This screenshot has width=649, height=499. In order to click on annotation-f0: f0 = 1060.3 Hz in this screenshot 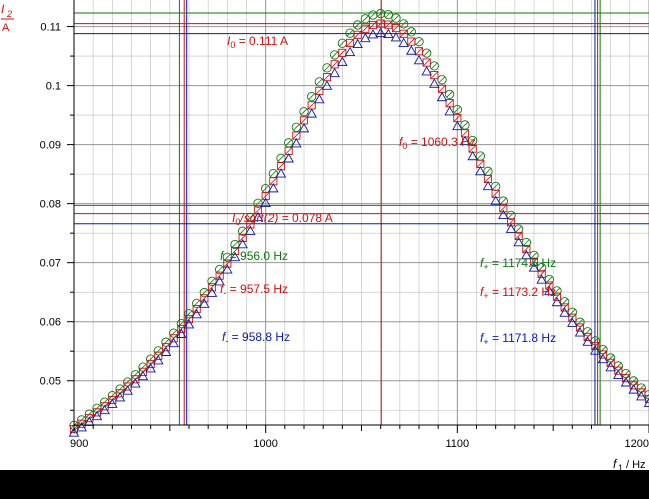, I will do `click(437, 143)`.